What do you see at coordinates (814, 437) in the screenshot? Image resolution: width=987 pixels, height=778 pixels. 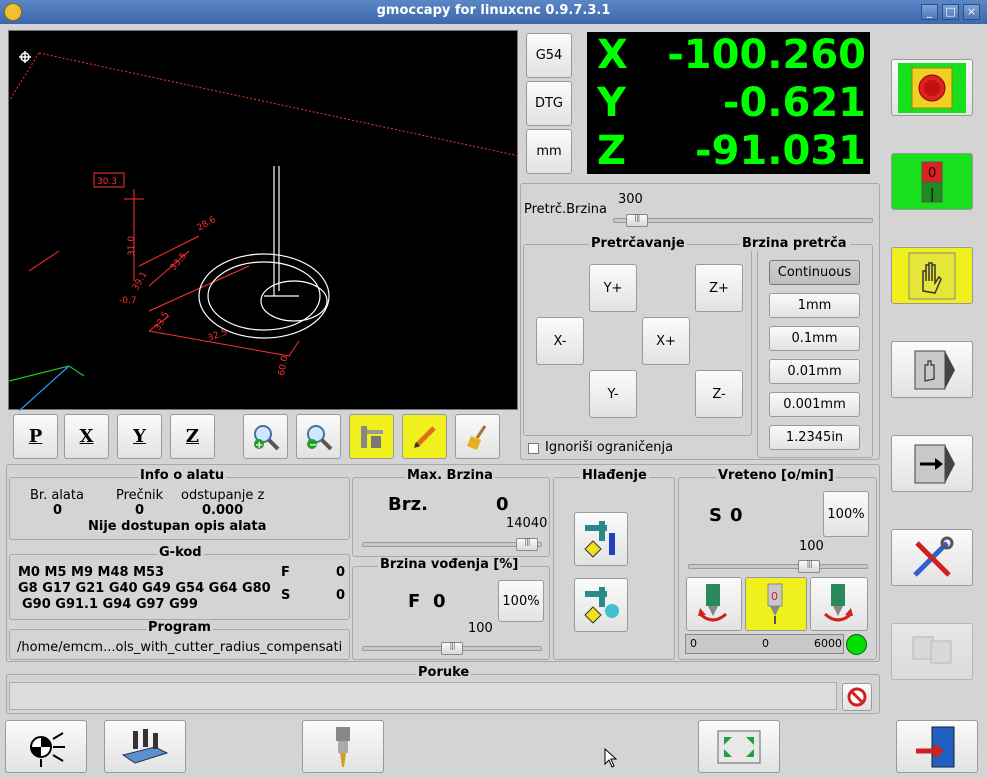 I see `increment-1-2345in: 1.2345in` at bounding box center [814, 437].